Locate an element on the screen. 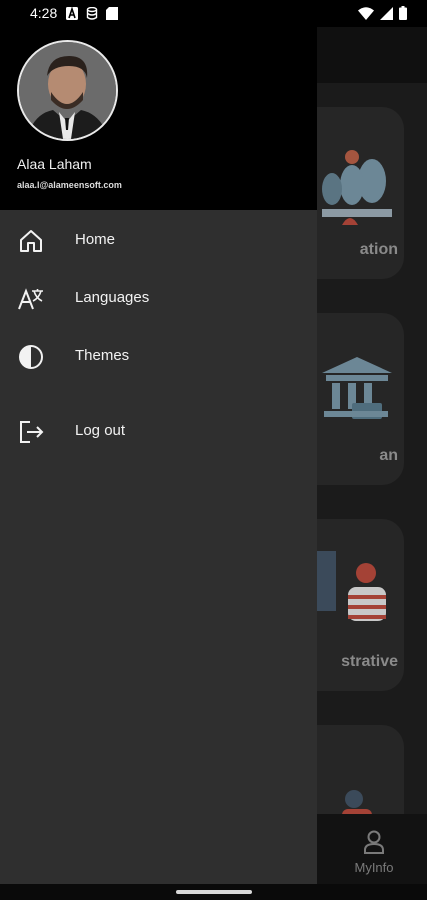  status-bar: 4:28 is located at coordinates (213, 13).